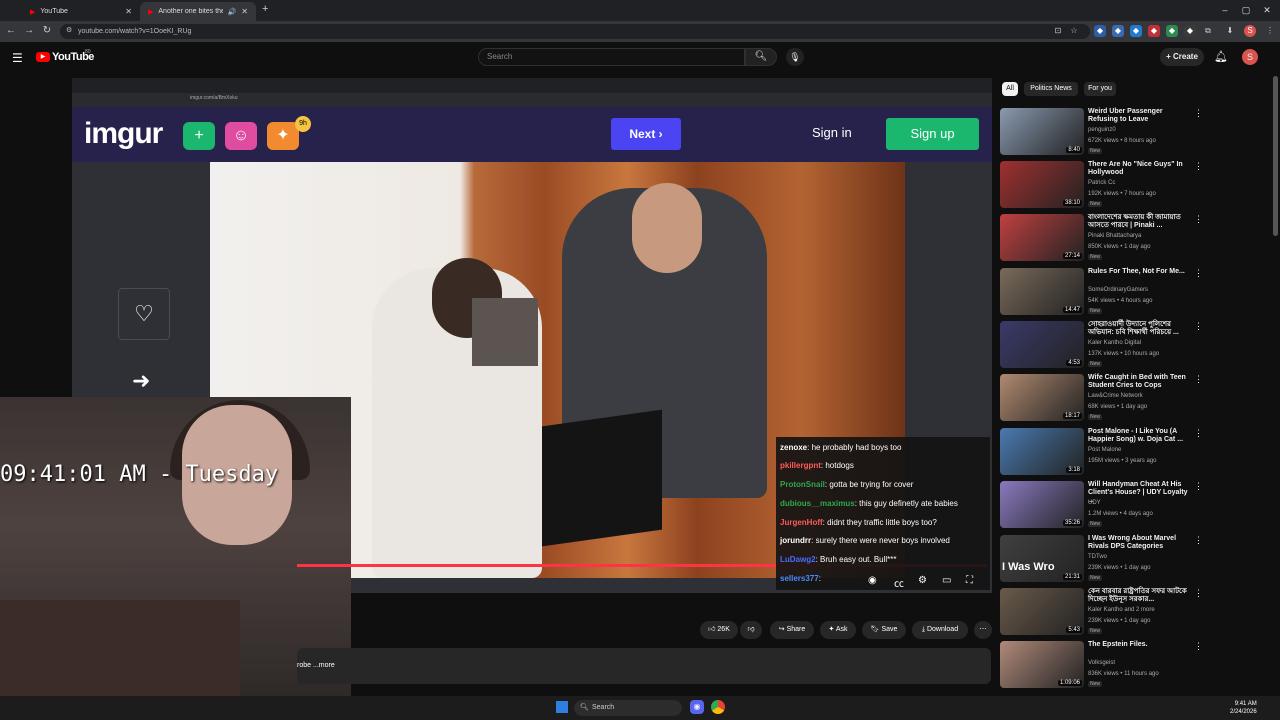  What do you see at coordinates (940, 630) in the screenshot?
I see `download-button: ⤓ Download` at bounding box center [940, 630].